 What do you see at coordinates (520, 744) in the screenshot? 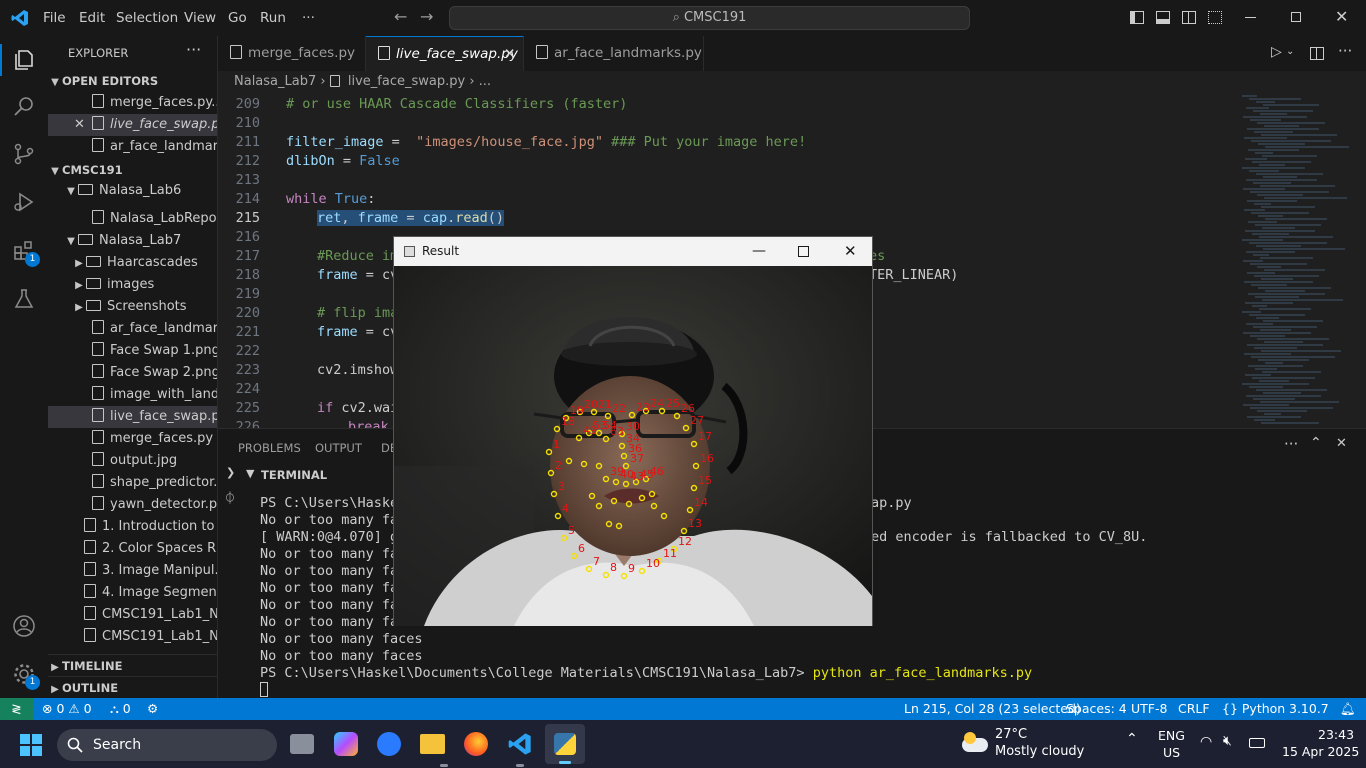
I see `vscode-taskbar-icon` at bounding box center [520, 744].